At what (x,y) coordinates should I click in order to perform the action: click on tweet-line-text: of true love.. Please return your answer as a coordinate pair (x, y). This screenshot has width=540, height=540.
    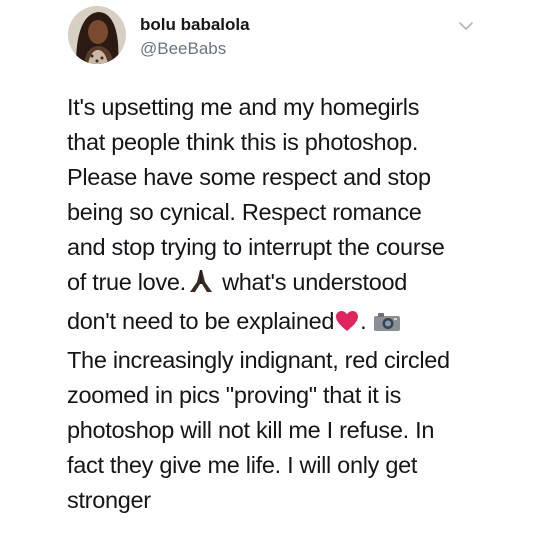
    Looking at the image, I should click on (126, 282).